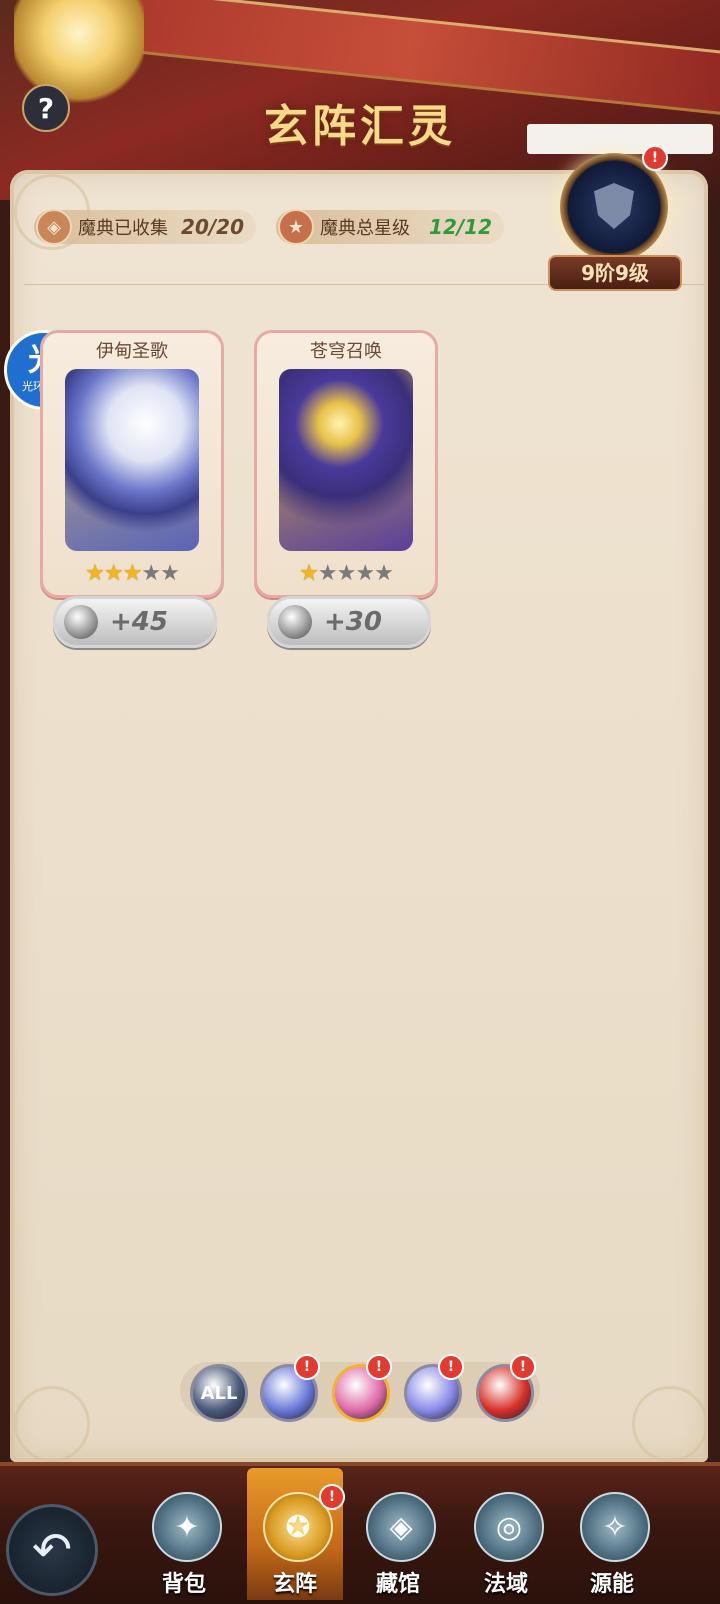 This screenshot has height=1604, width=720. Describe the element at coordinates (611, 1584) in the screenshot. I see `nav-label: 源能` at that location.